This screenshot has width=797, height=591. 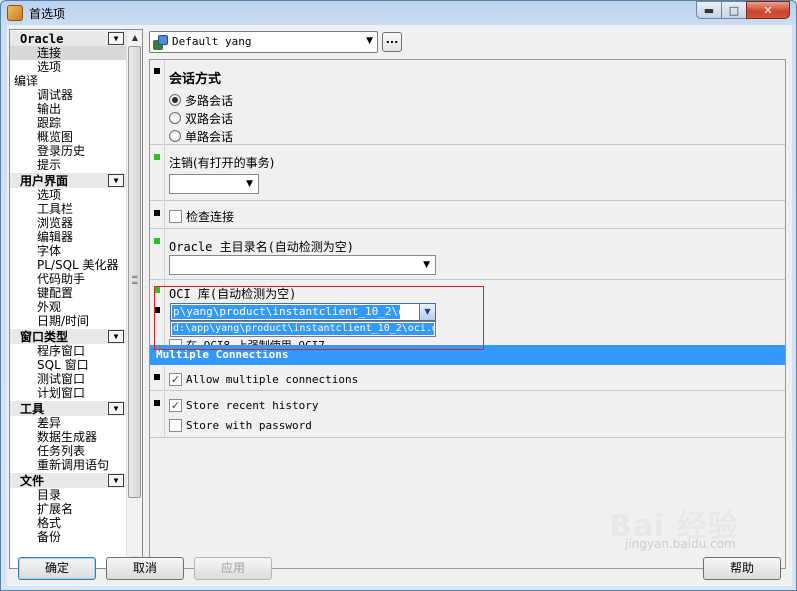 What do you see at coordinates (47, 14) in the screenshot?
I see `window-title: 首选项` at bounding box center [47, 14].